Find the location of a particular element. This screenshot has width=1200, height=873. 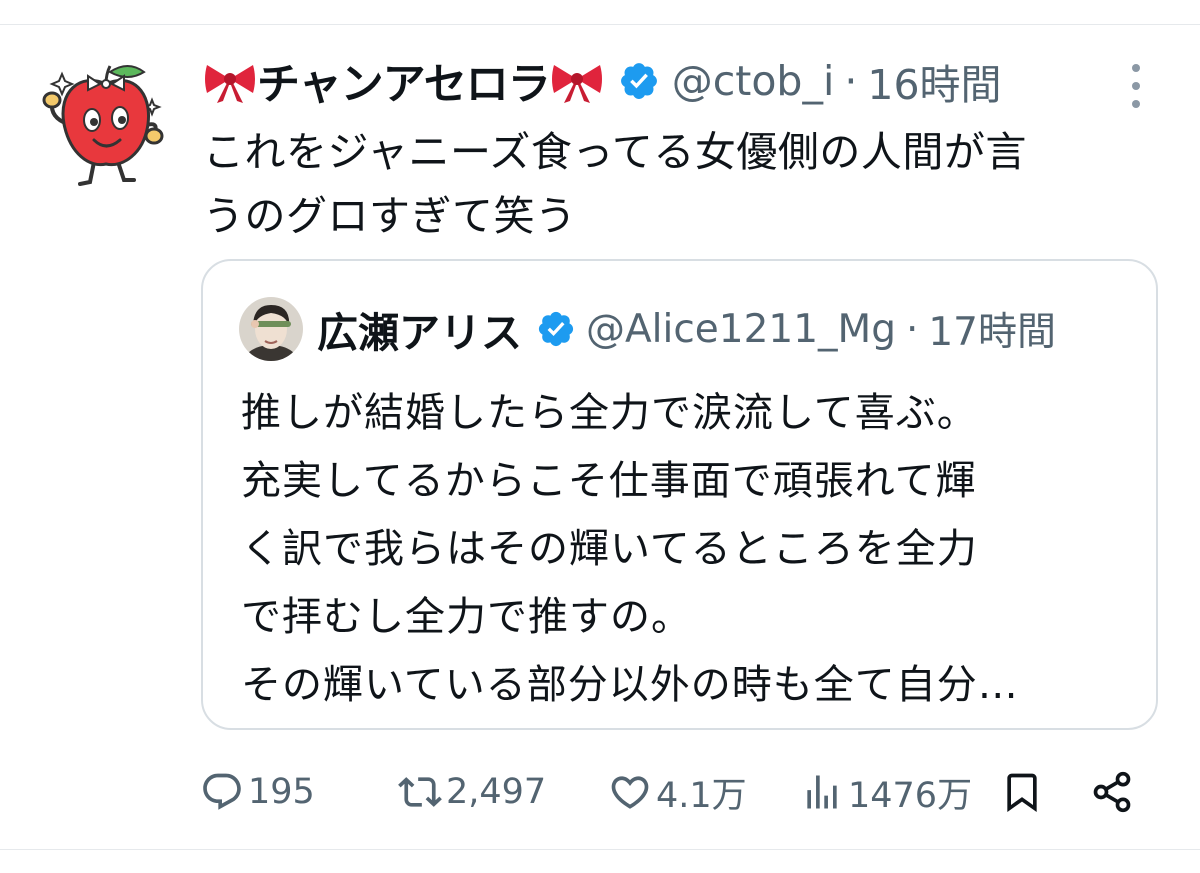

bookmark-icon is located at coordinates (1022, 793).